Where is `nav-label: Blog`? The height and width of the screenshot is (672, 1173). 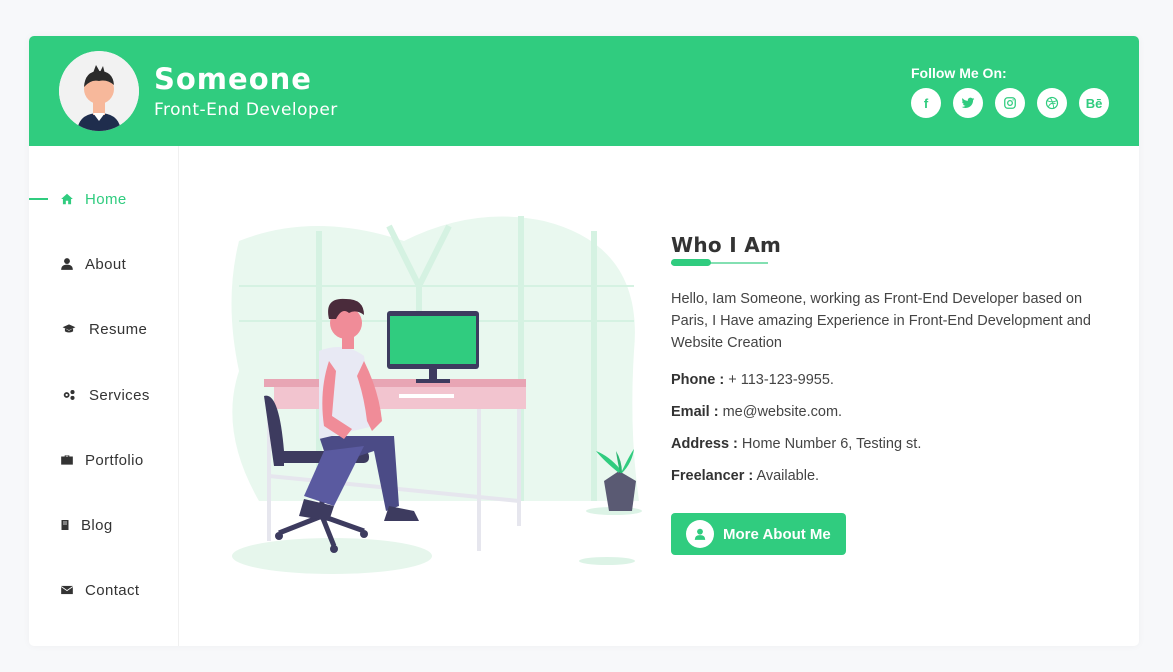 nav-label: Blog is located at coordinates (97, 525).